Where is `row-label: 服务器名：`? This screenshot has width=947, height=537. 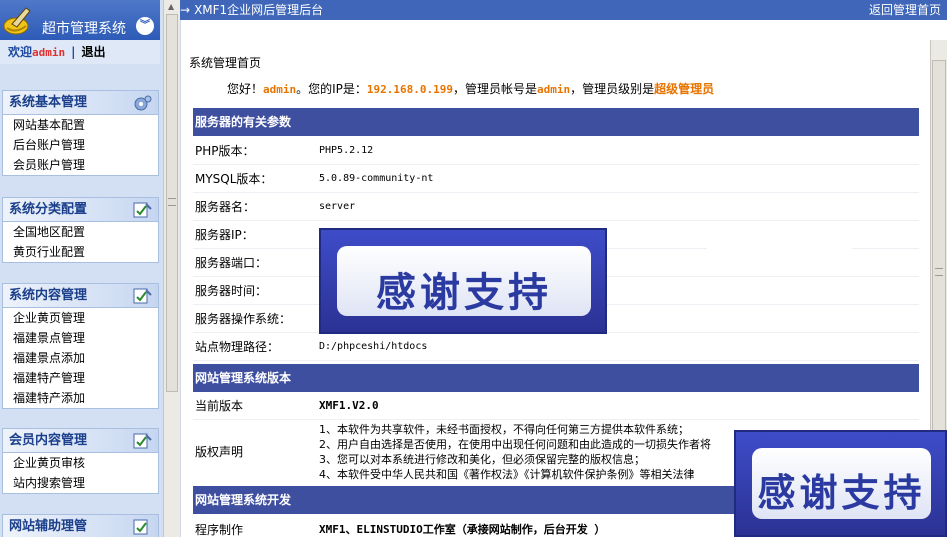
row-label: 服务器名： is located at coordinates (225, 207).